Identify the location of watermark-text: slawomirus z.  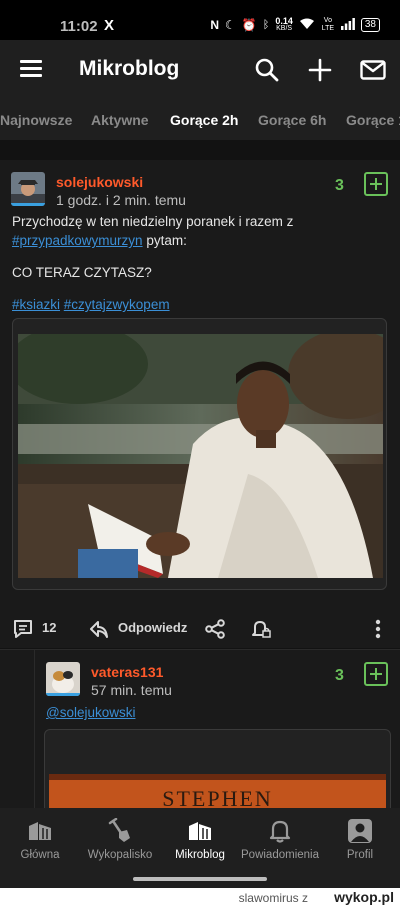
(273, 898).